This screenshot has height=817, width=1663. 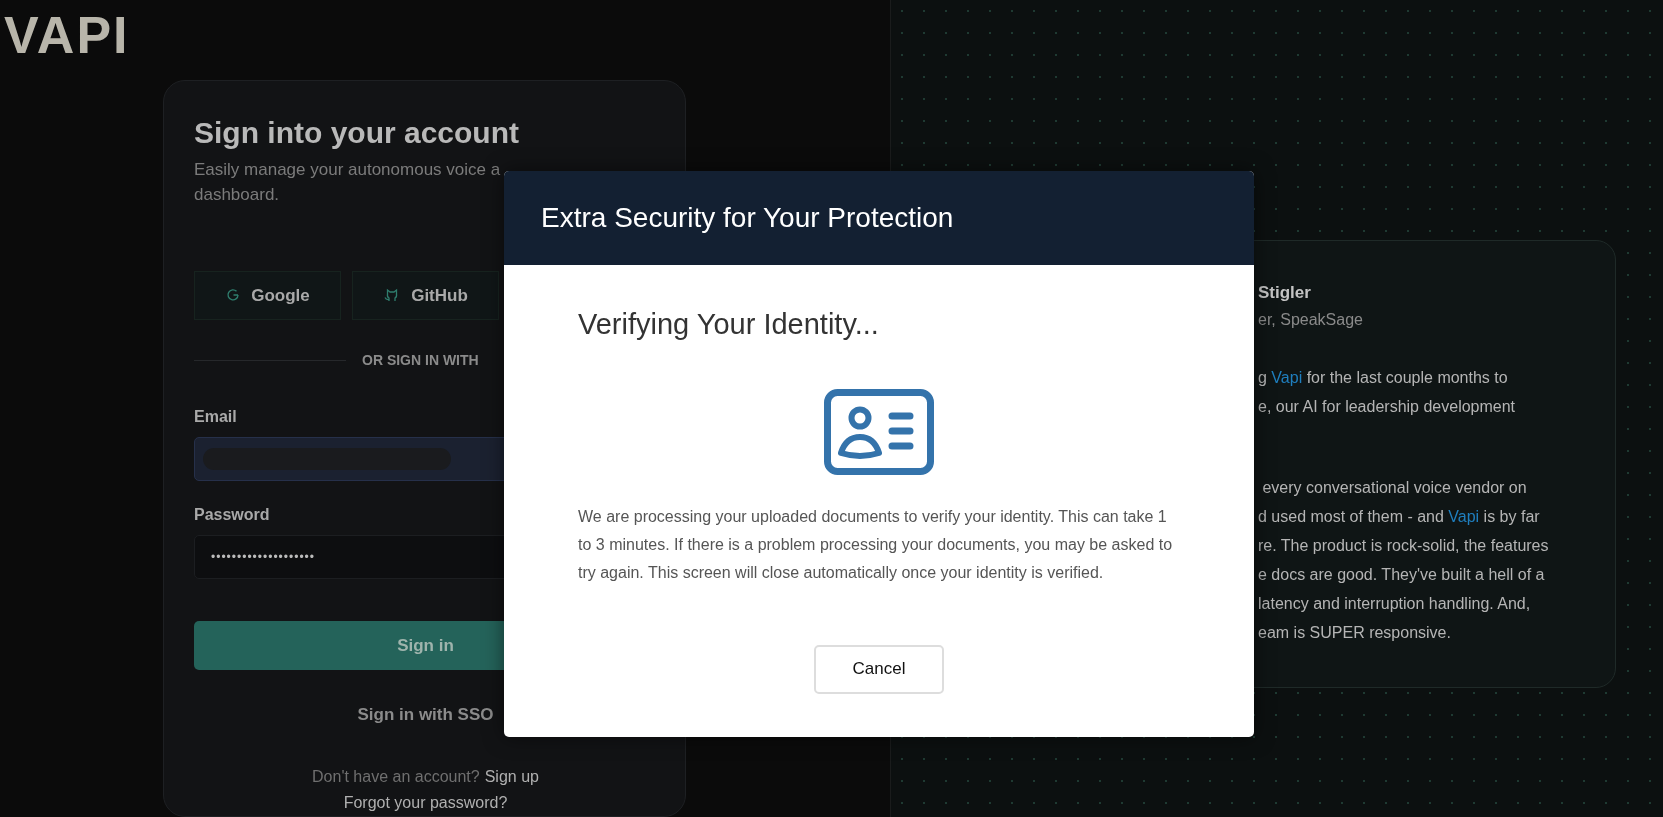 I want to click on author-role: er, SpeakSage, so click(x=1310, y=320).